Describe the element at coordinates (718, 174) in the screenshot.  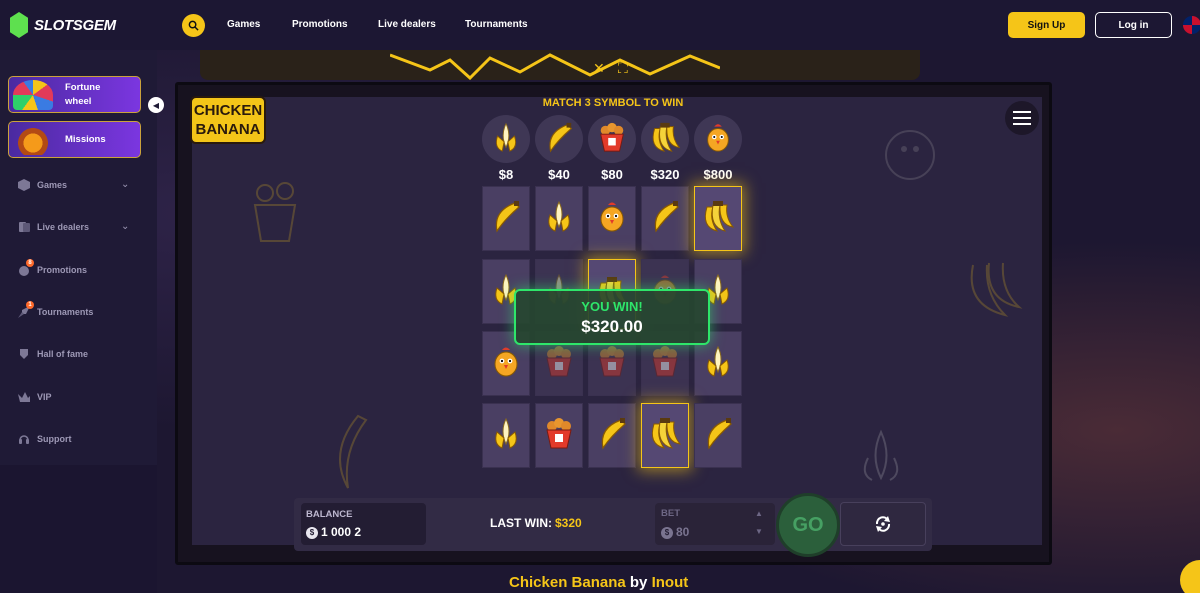
I see `paytable-value: $800` at that location.